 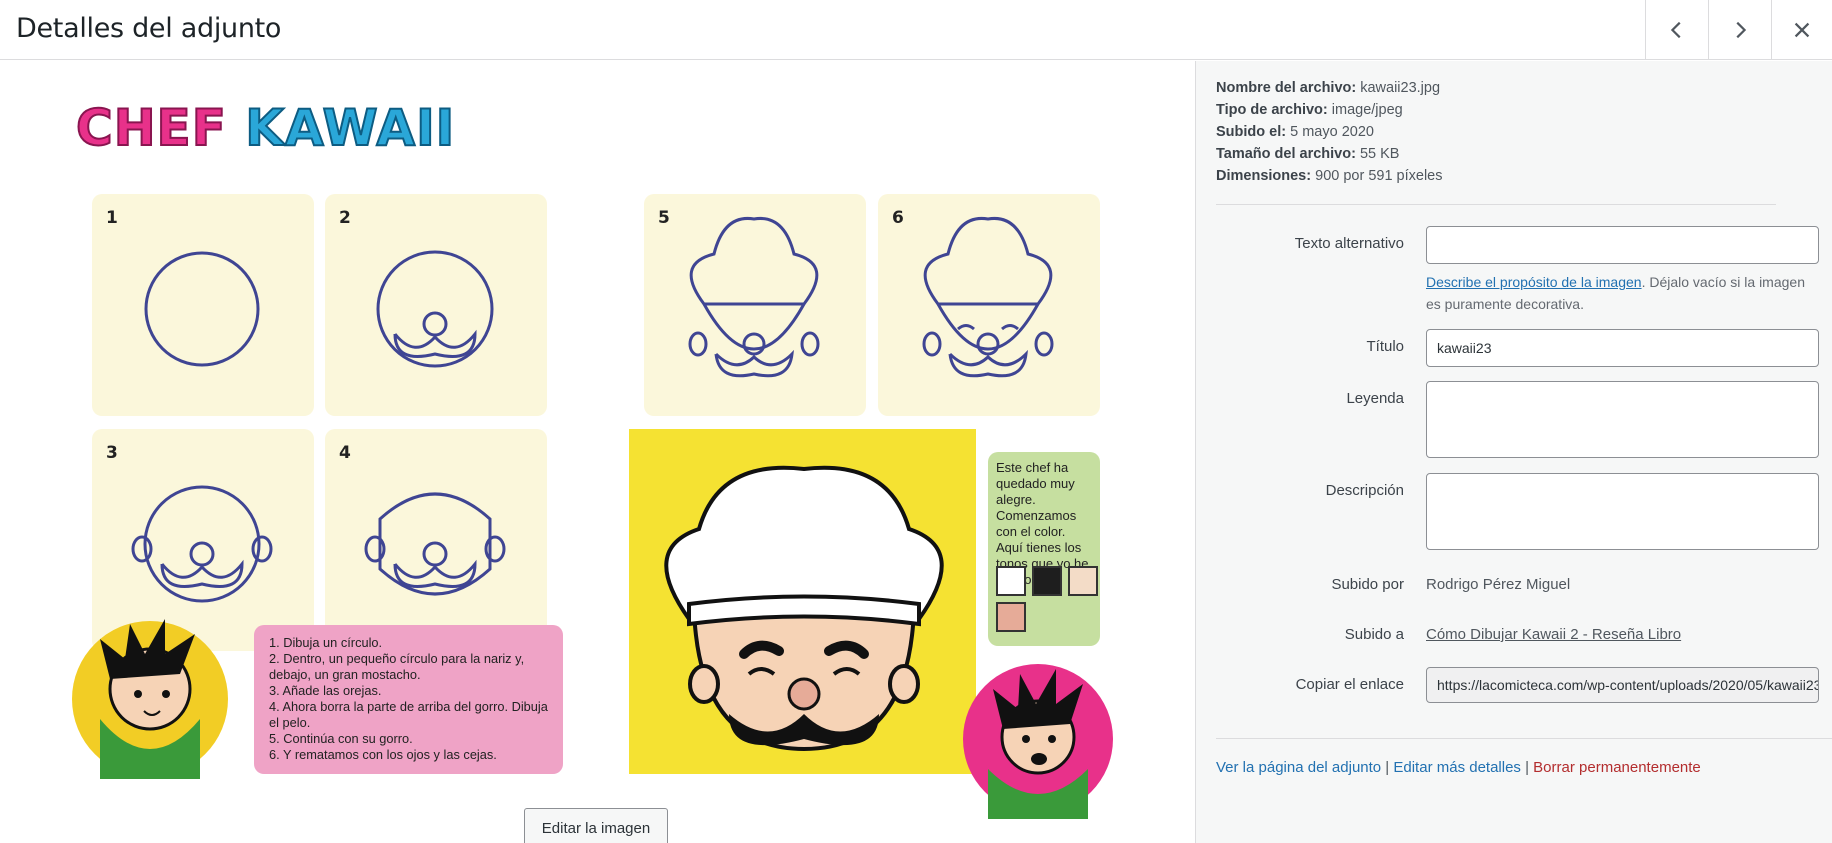 What do you see at coordinates (596, 825) in the screenshot?
I see `edit-image-button: Editar la imagen` at bounding box center [596, 825].